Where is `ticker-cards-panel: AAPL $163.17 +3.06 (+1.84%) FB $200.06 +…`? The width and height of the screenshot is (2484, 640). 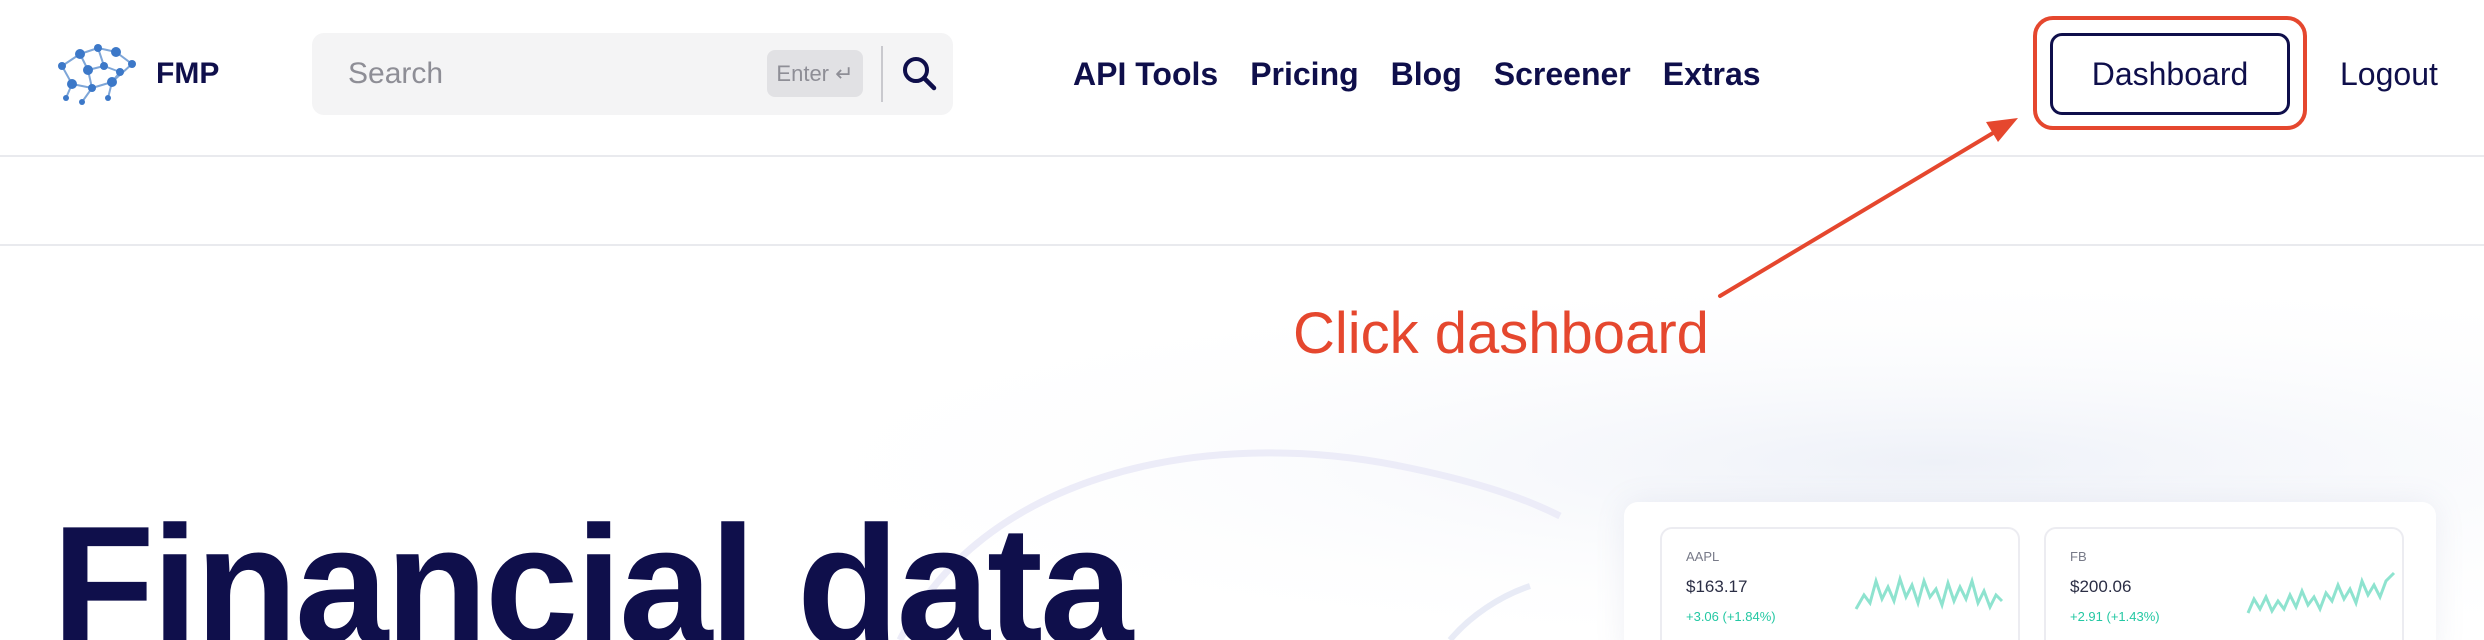 ticker-cards-panel: AAPL $163.17 +3.06 (+1.84%) FB $200.06 +… is located at coordinates (2030, 571).